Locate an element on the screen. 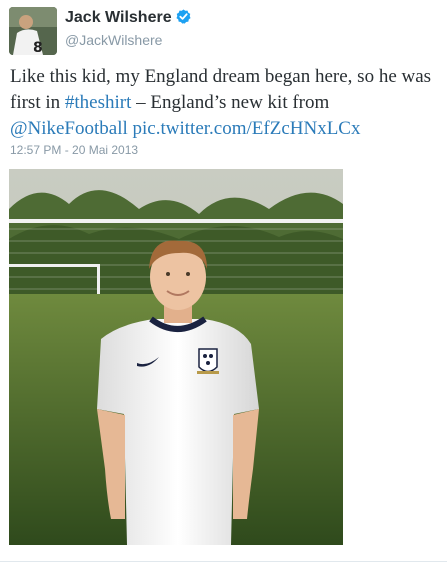  tweet-timestamp: 12:57 PM - 20 Mai 2013 is located at coordinates (74, 150).